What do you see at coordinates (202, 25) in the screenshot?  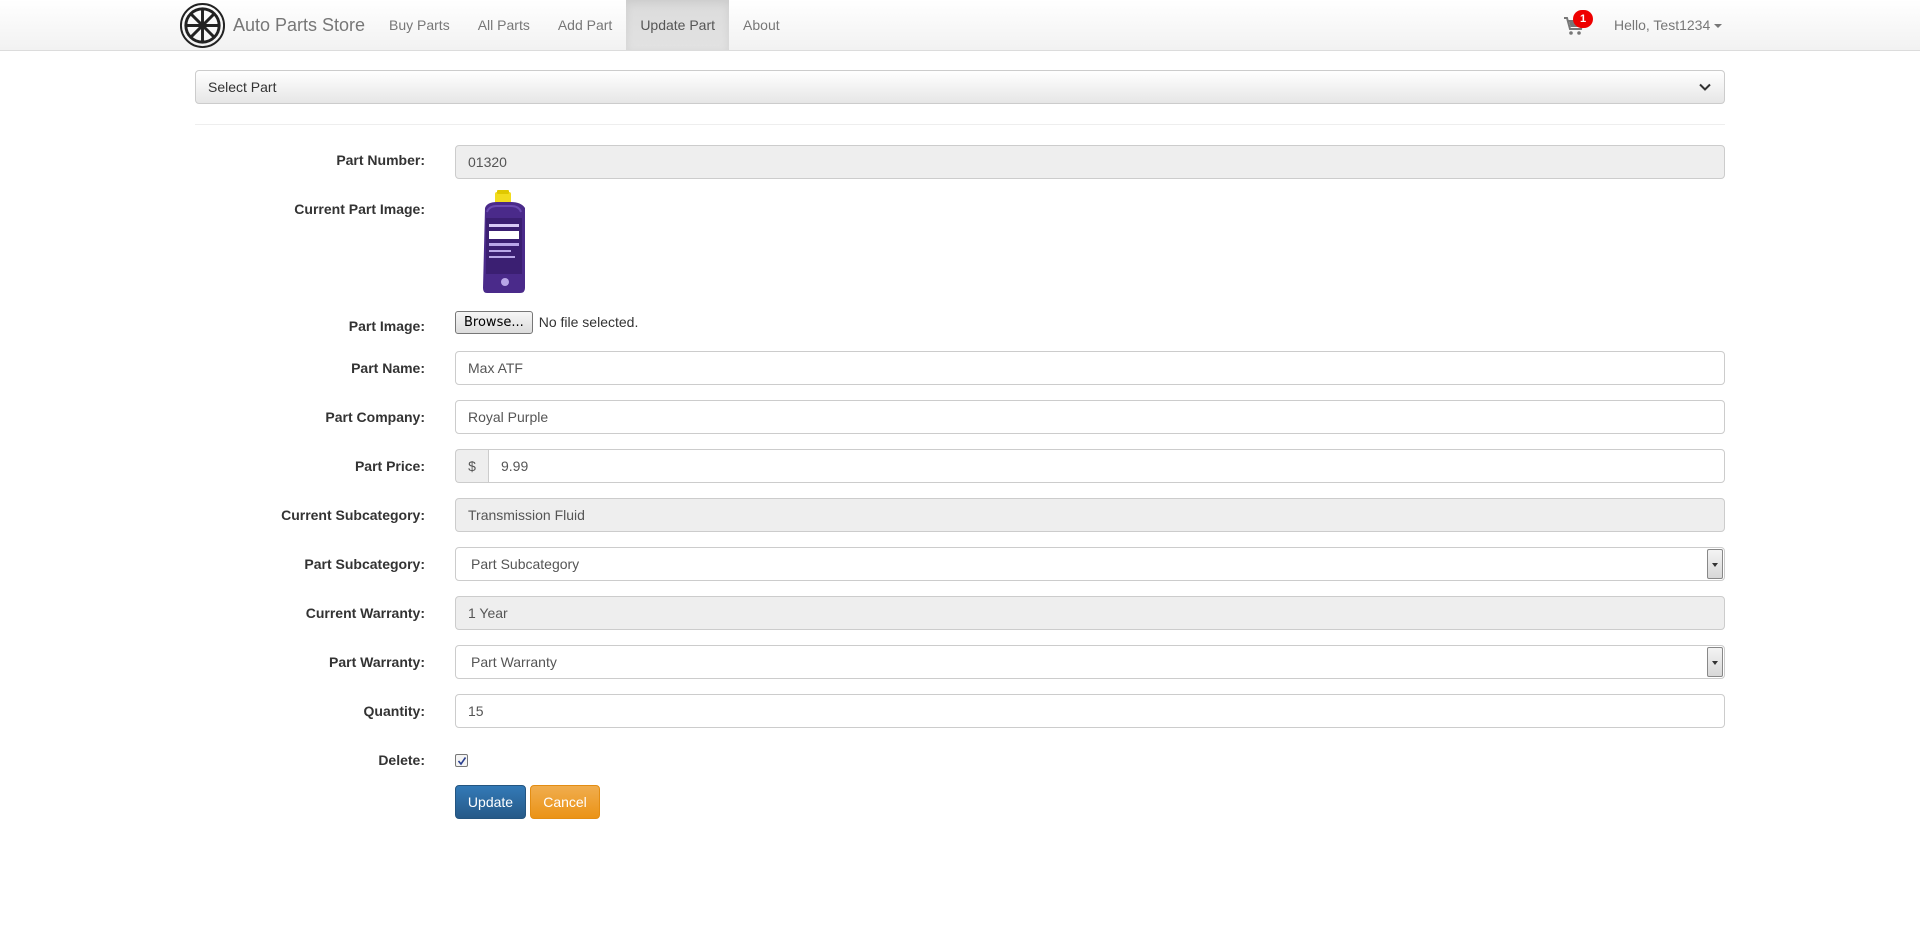 I see `wheel-logo-icon` at bounding box center [202, 25].